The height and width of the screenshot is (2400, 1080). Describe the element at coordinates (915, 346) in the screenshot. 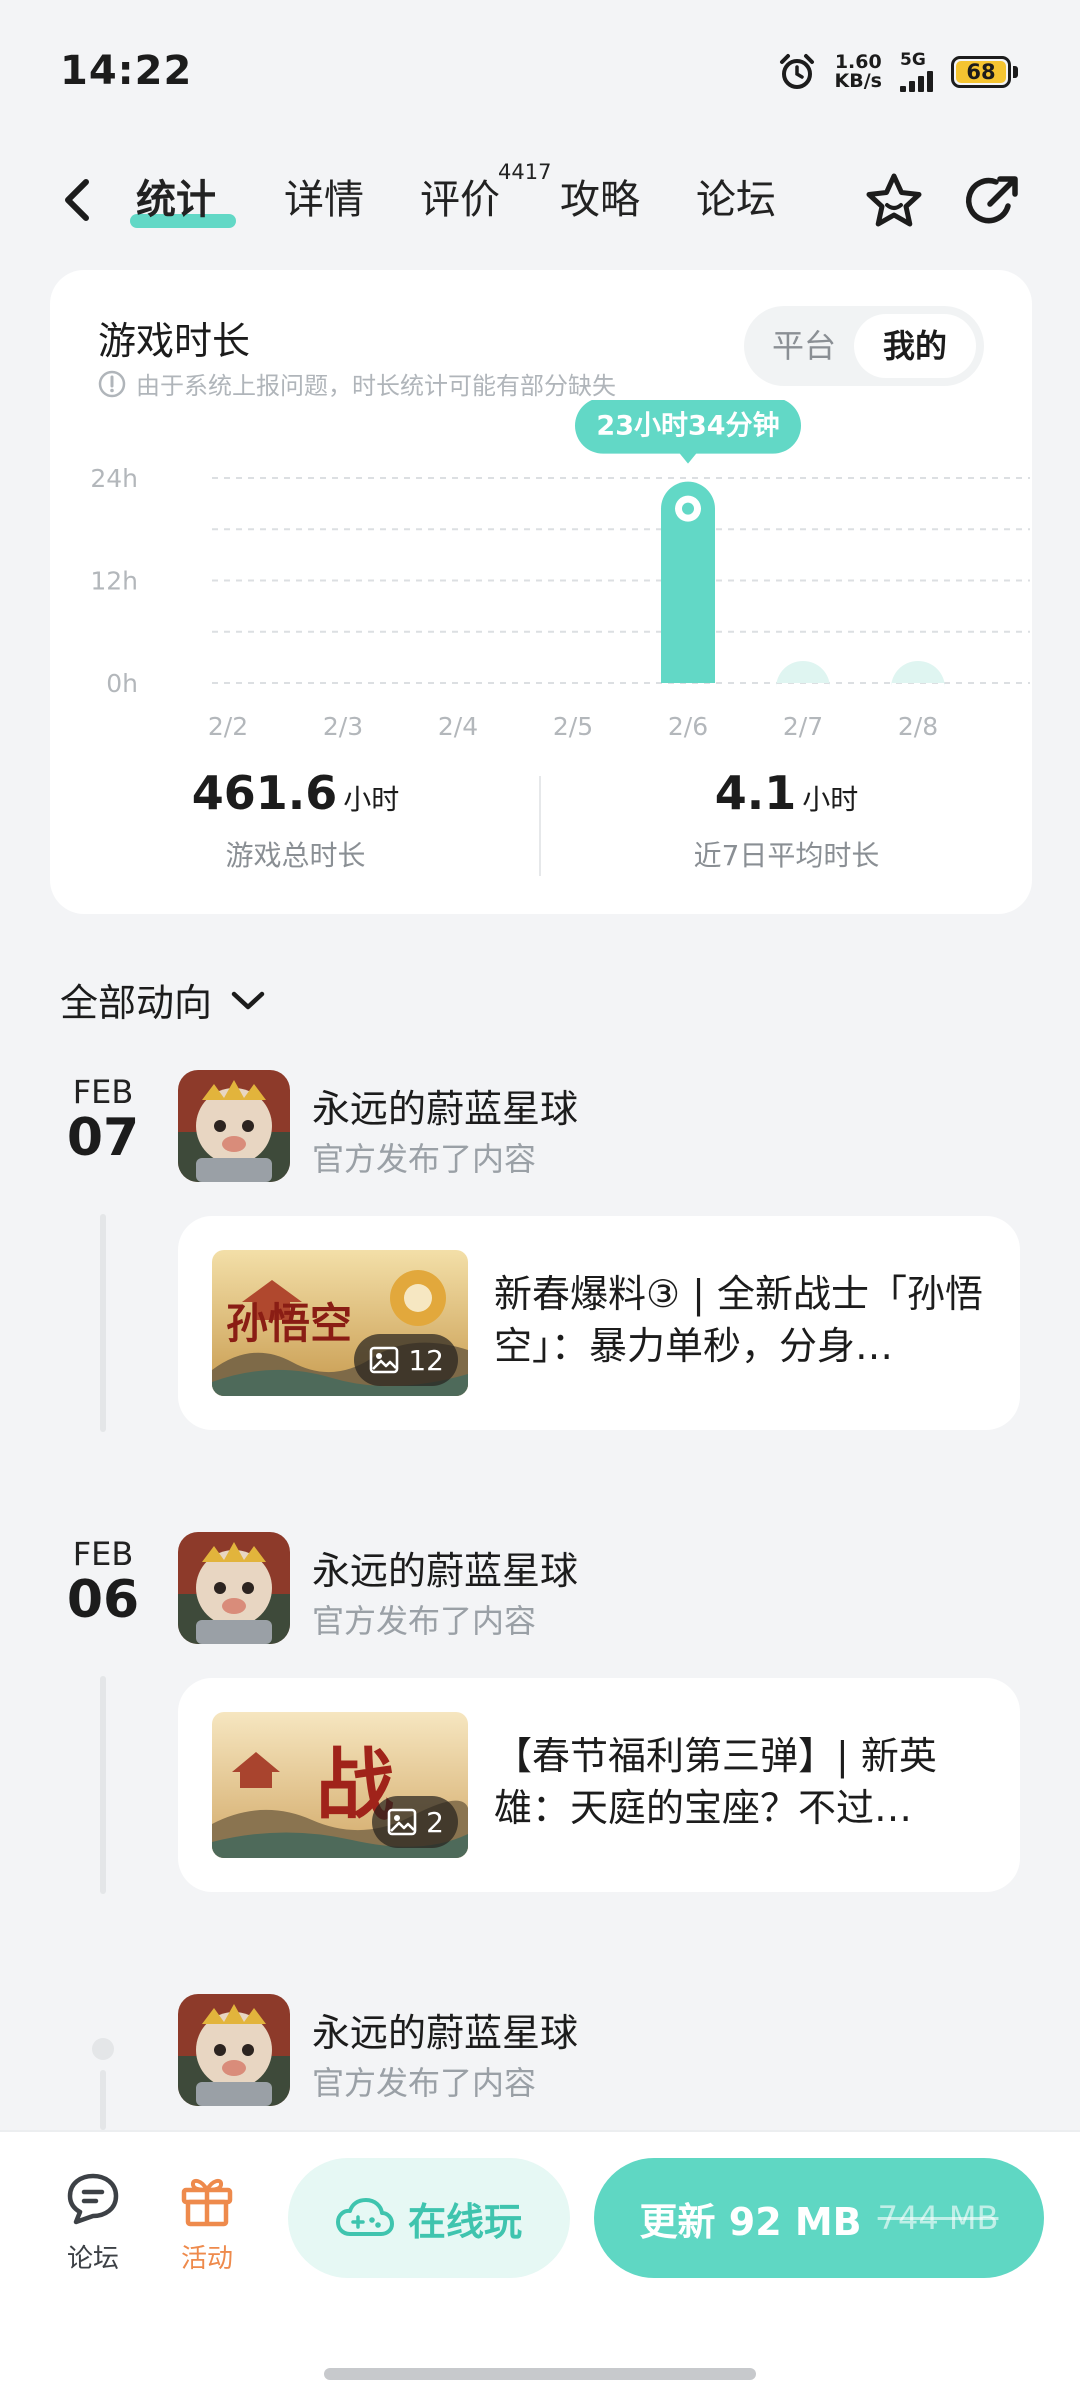

I see `scope-mine-option: 我的` at that location.